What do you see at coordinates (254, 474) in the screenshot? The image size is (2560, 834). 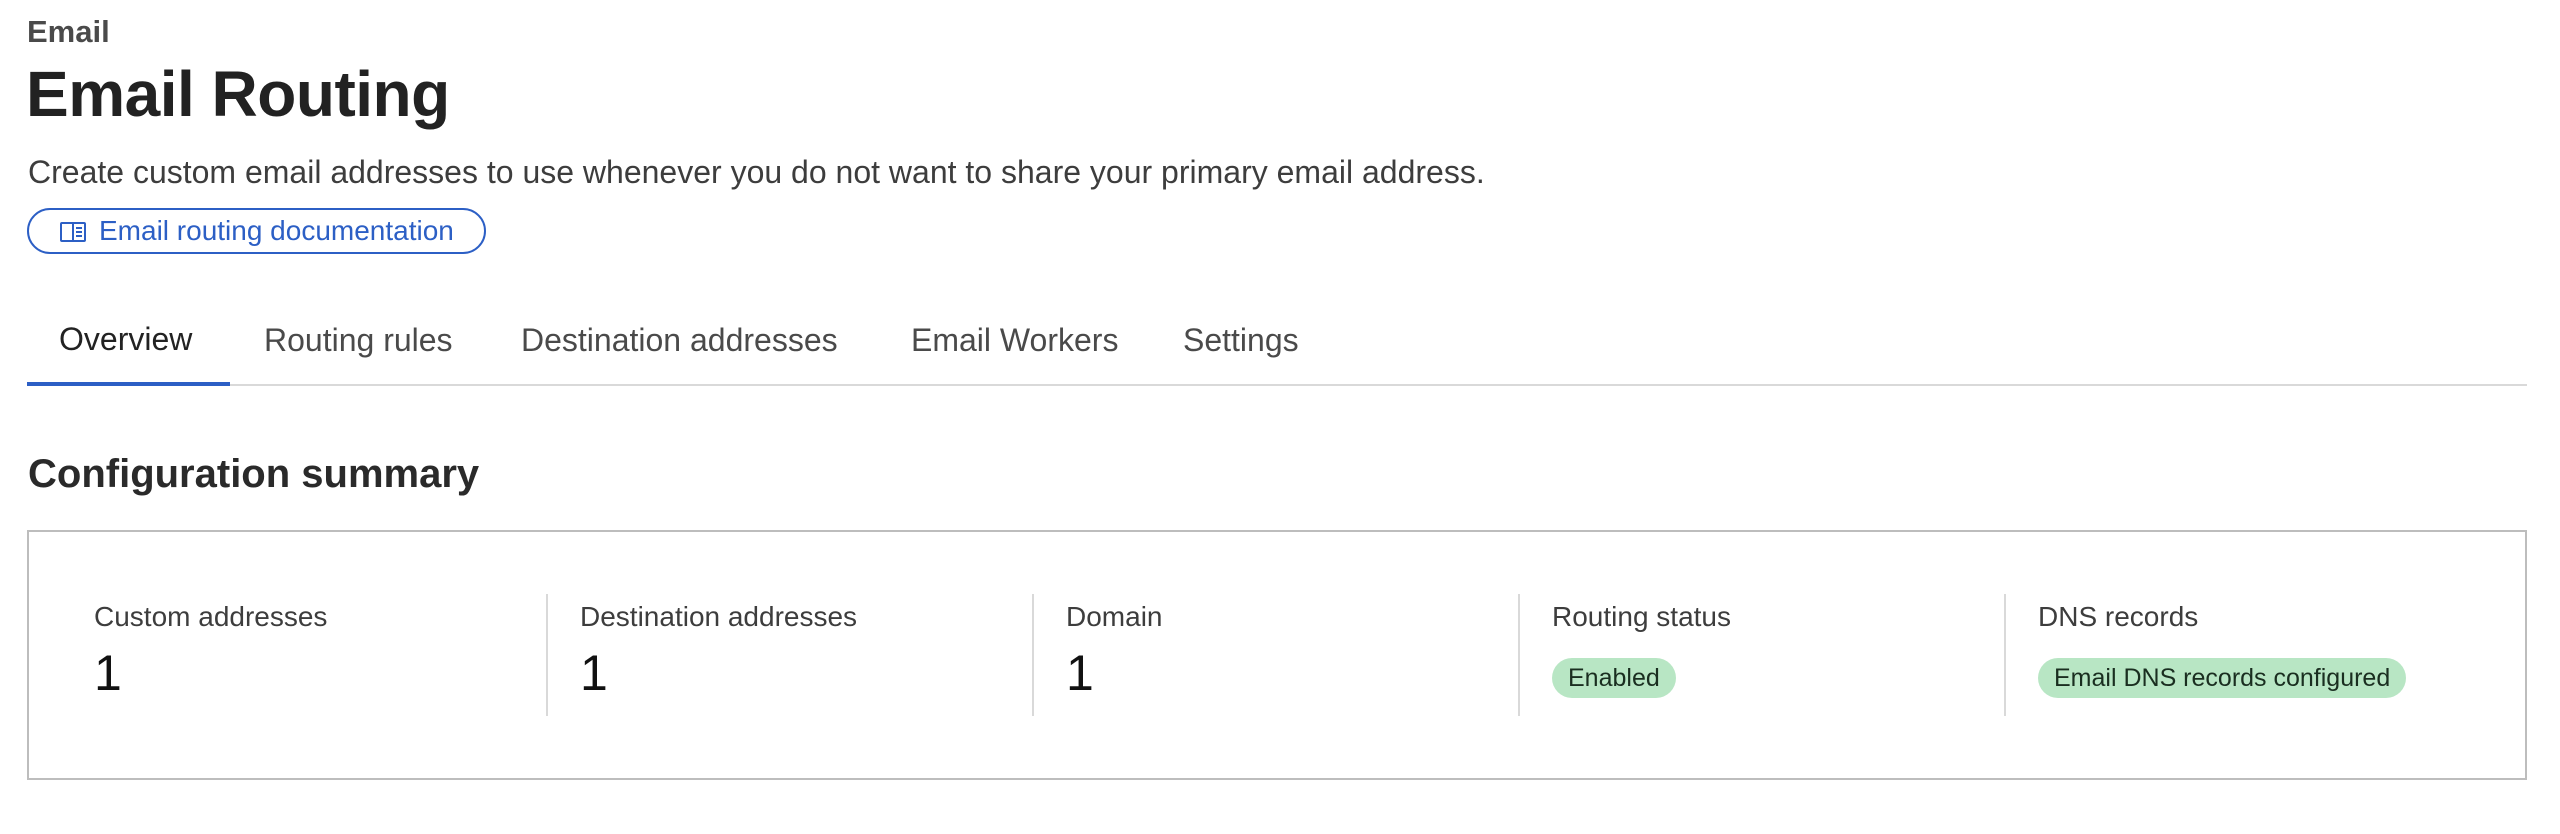 I see `section-title: Configuration summary` at bounding box center [254, 474].